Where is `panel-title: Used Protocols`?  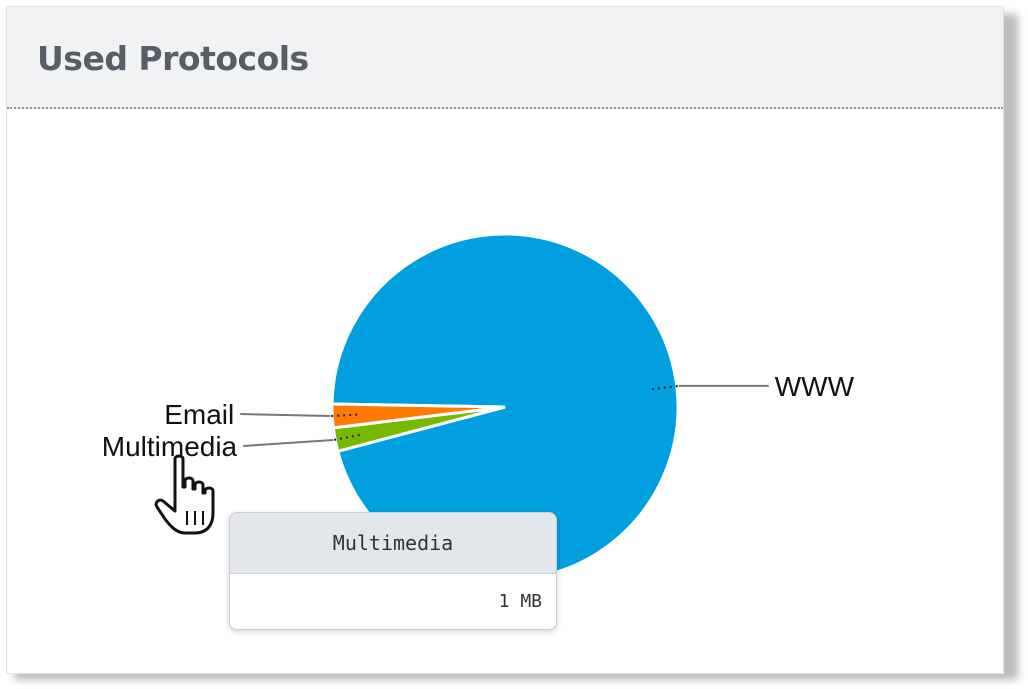 panel-title: Used Protocols is located at coordinates (173, 58).